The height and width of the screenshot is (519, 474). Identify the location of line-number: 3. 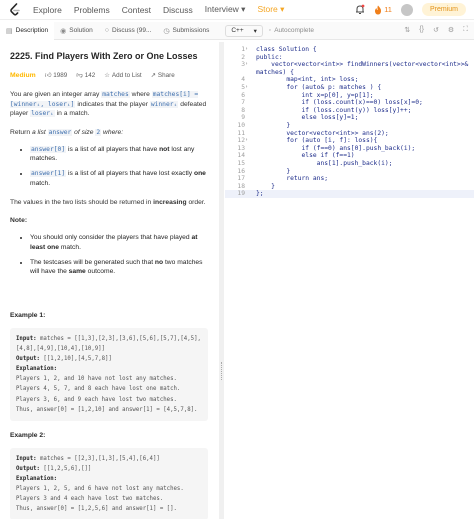
(243, 65).